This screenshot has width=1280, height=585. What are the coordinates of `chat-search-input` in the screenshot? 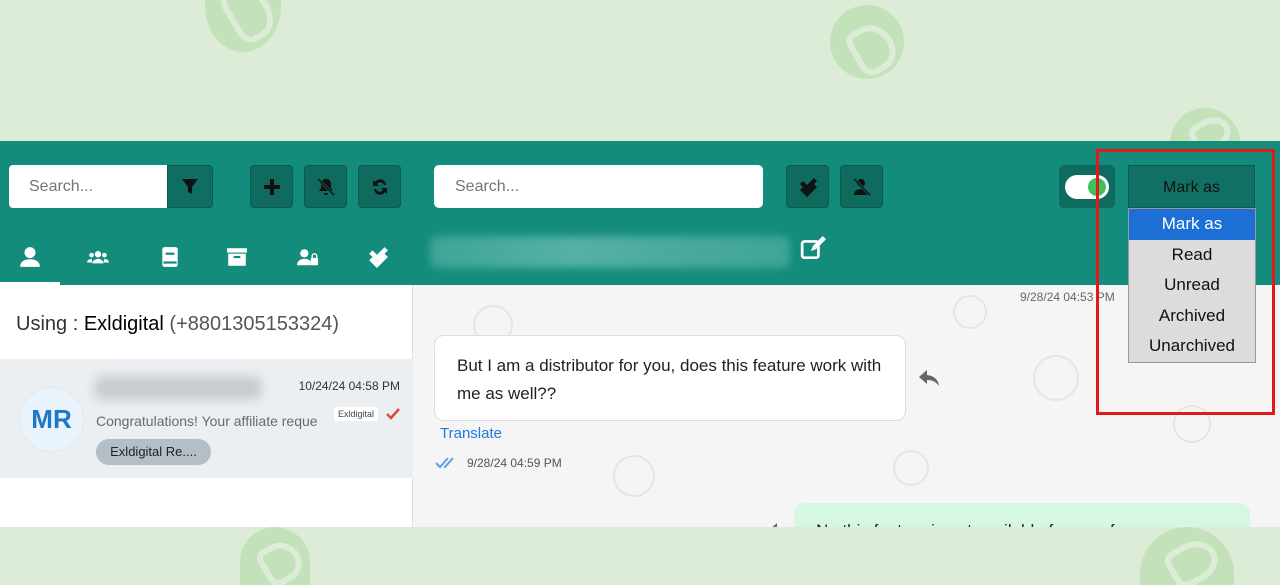 It's located at (88, 186).